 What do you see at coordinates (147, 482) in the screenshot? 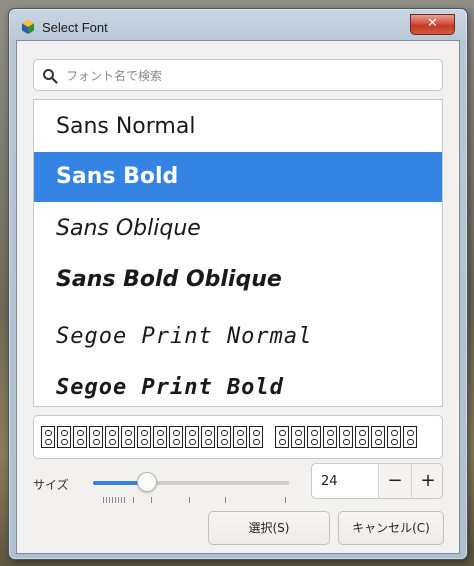
I see `slider-thumb` at bounding box center [147, 482].